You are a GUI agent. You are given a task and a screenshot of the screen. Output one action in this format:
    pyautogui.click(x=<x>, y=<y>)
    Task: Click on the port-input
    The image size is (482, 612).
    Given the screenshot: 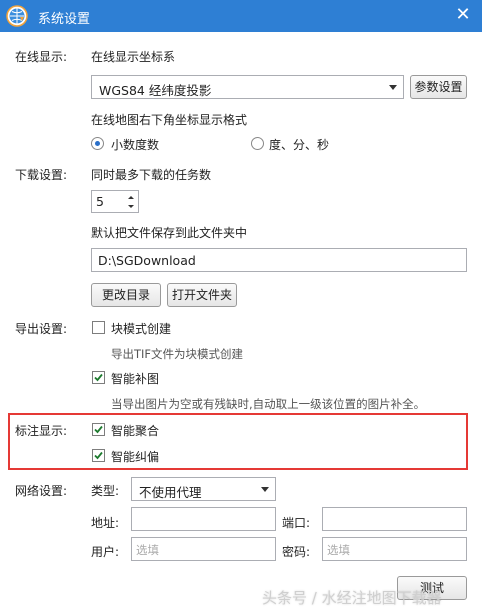 What is the action you would take?
    pyautogui.click(x=394, y=519)
    